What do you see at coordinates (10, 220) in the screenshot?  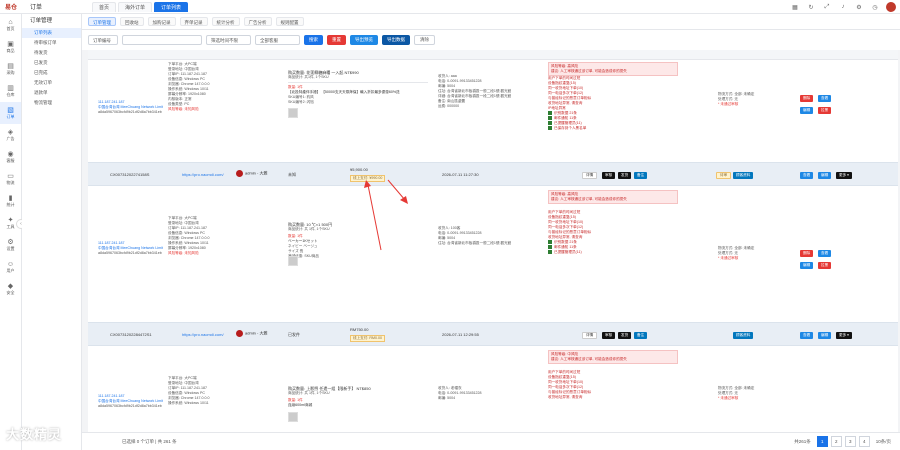 I see `tool-icon: ✦` at bounding box center [10, 220].